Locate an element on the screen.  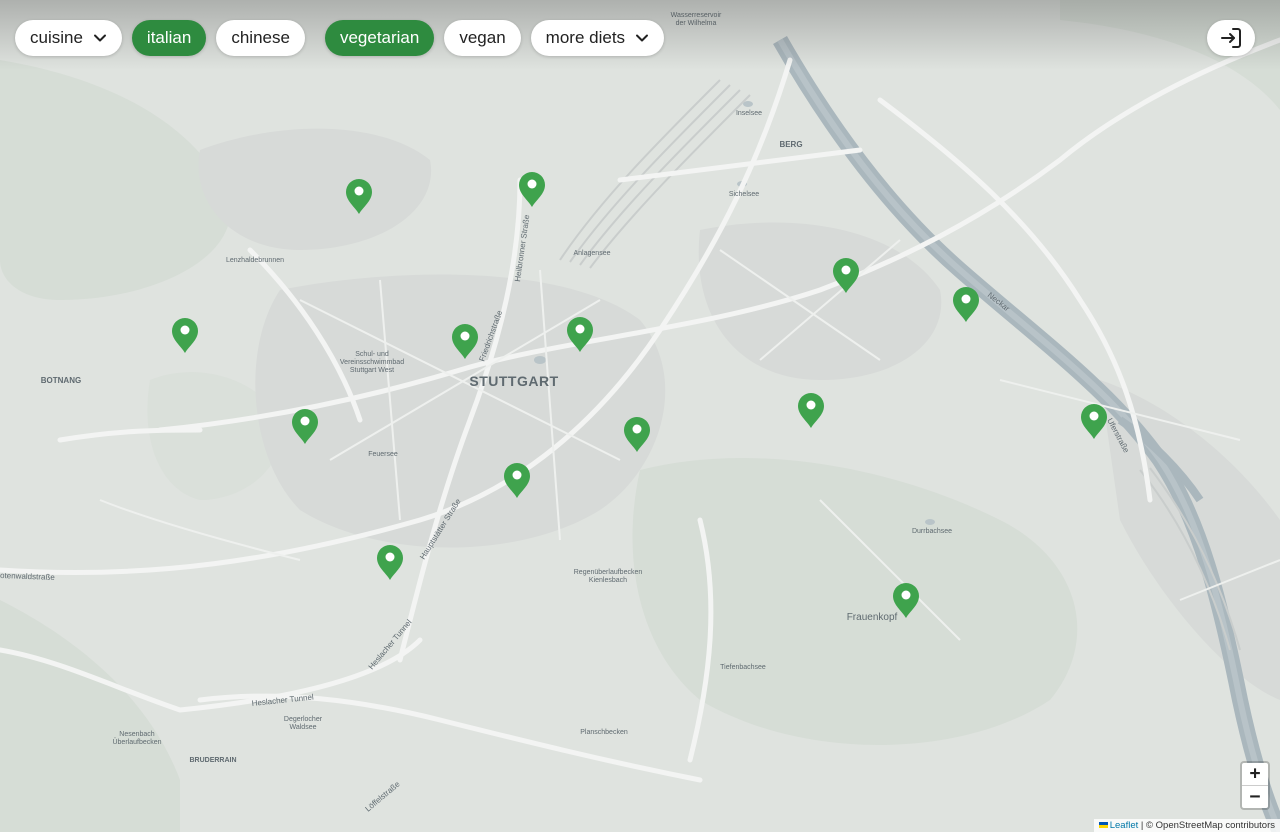
place-label-regen-1: Regenüberlaufbecken is located at coordinates (608, 572).